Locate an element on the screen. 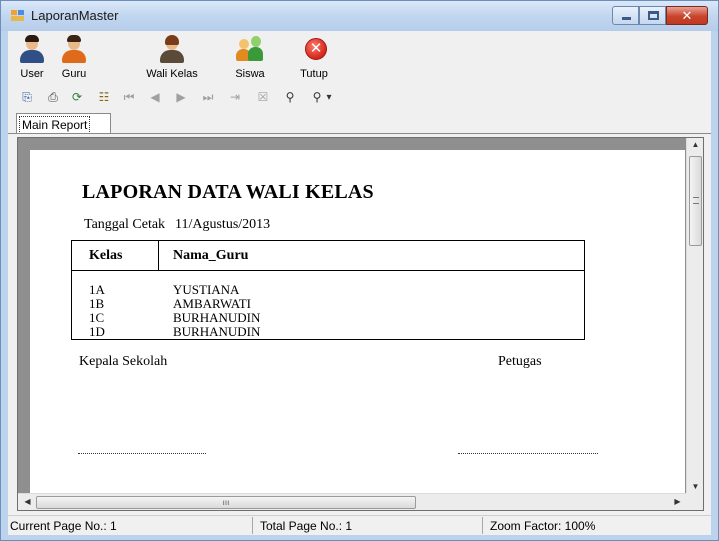  vertical-scroll-thumb is located at coordinates (695, 201).